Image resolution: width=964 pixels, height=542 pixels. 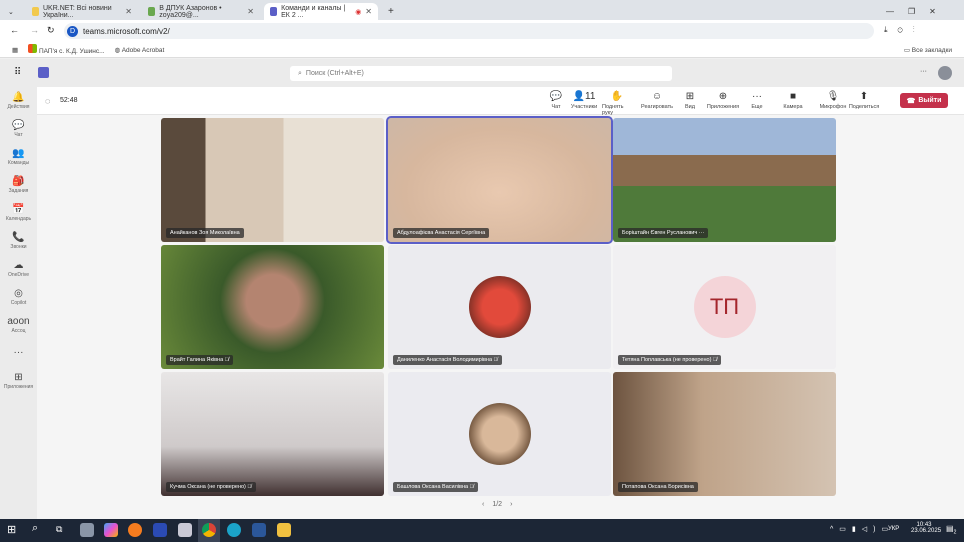 I want to click on participant-name: Анайканов Зоя Миколаївна, so click(x=205, y=233).